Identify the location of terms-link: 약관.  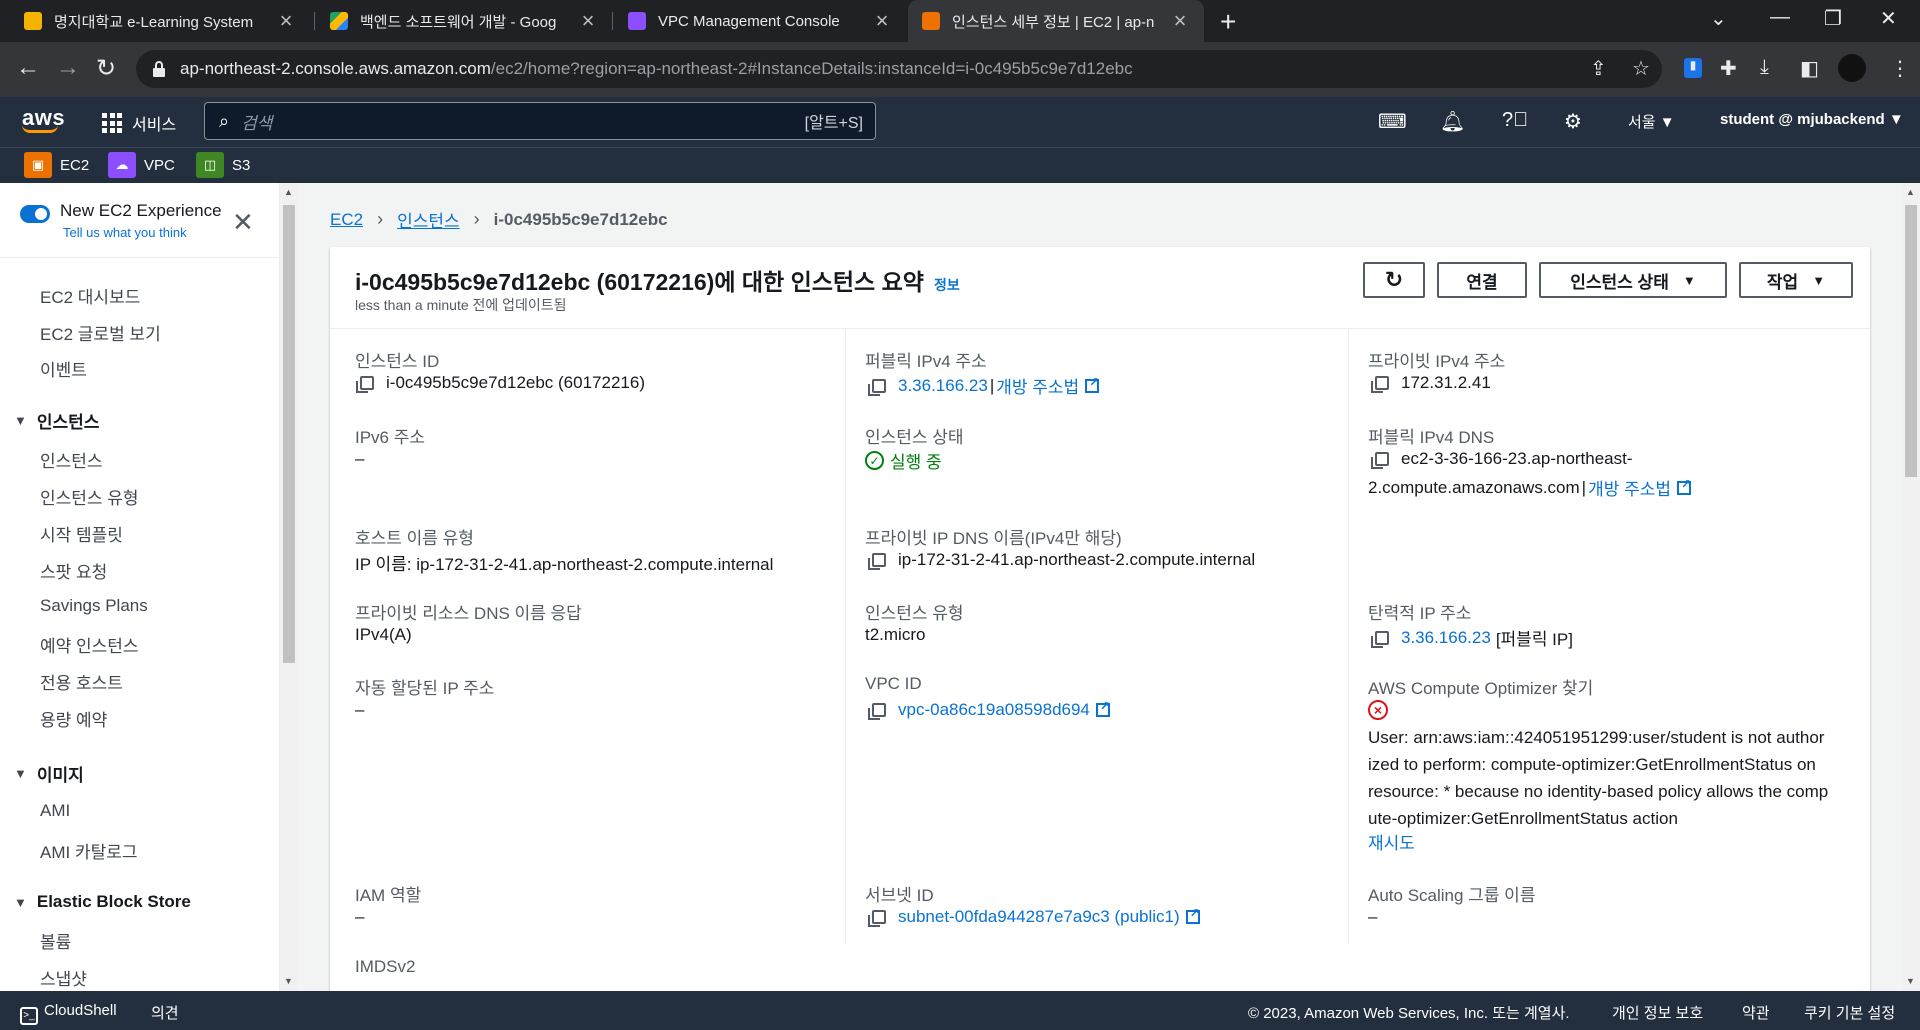
(1756, 1012).